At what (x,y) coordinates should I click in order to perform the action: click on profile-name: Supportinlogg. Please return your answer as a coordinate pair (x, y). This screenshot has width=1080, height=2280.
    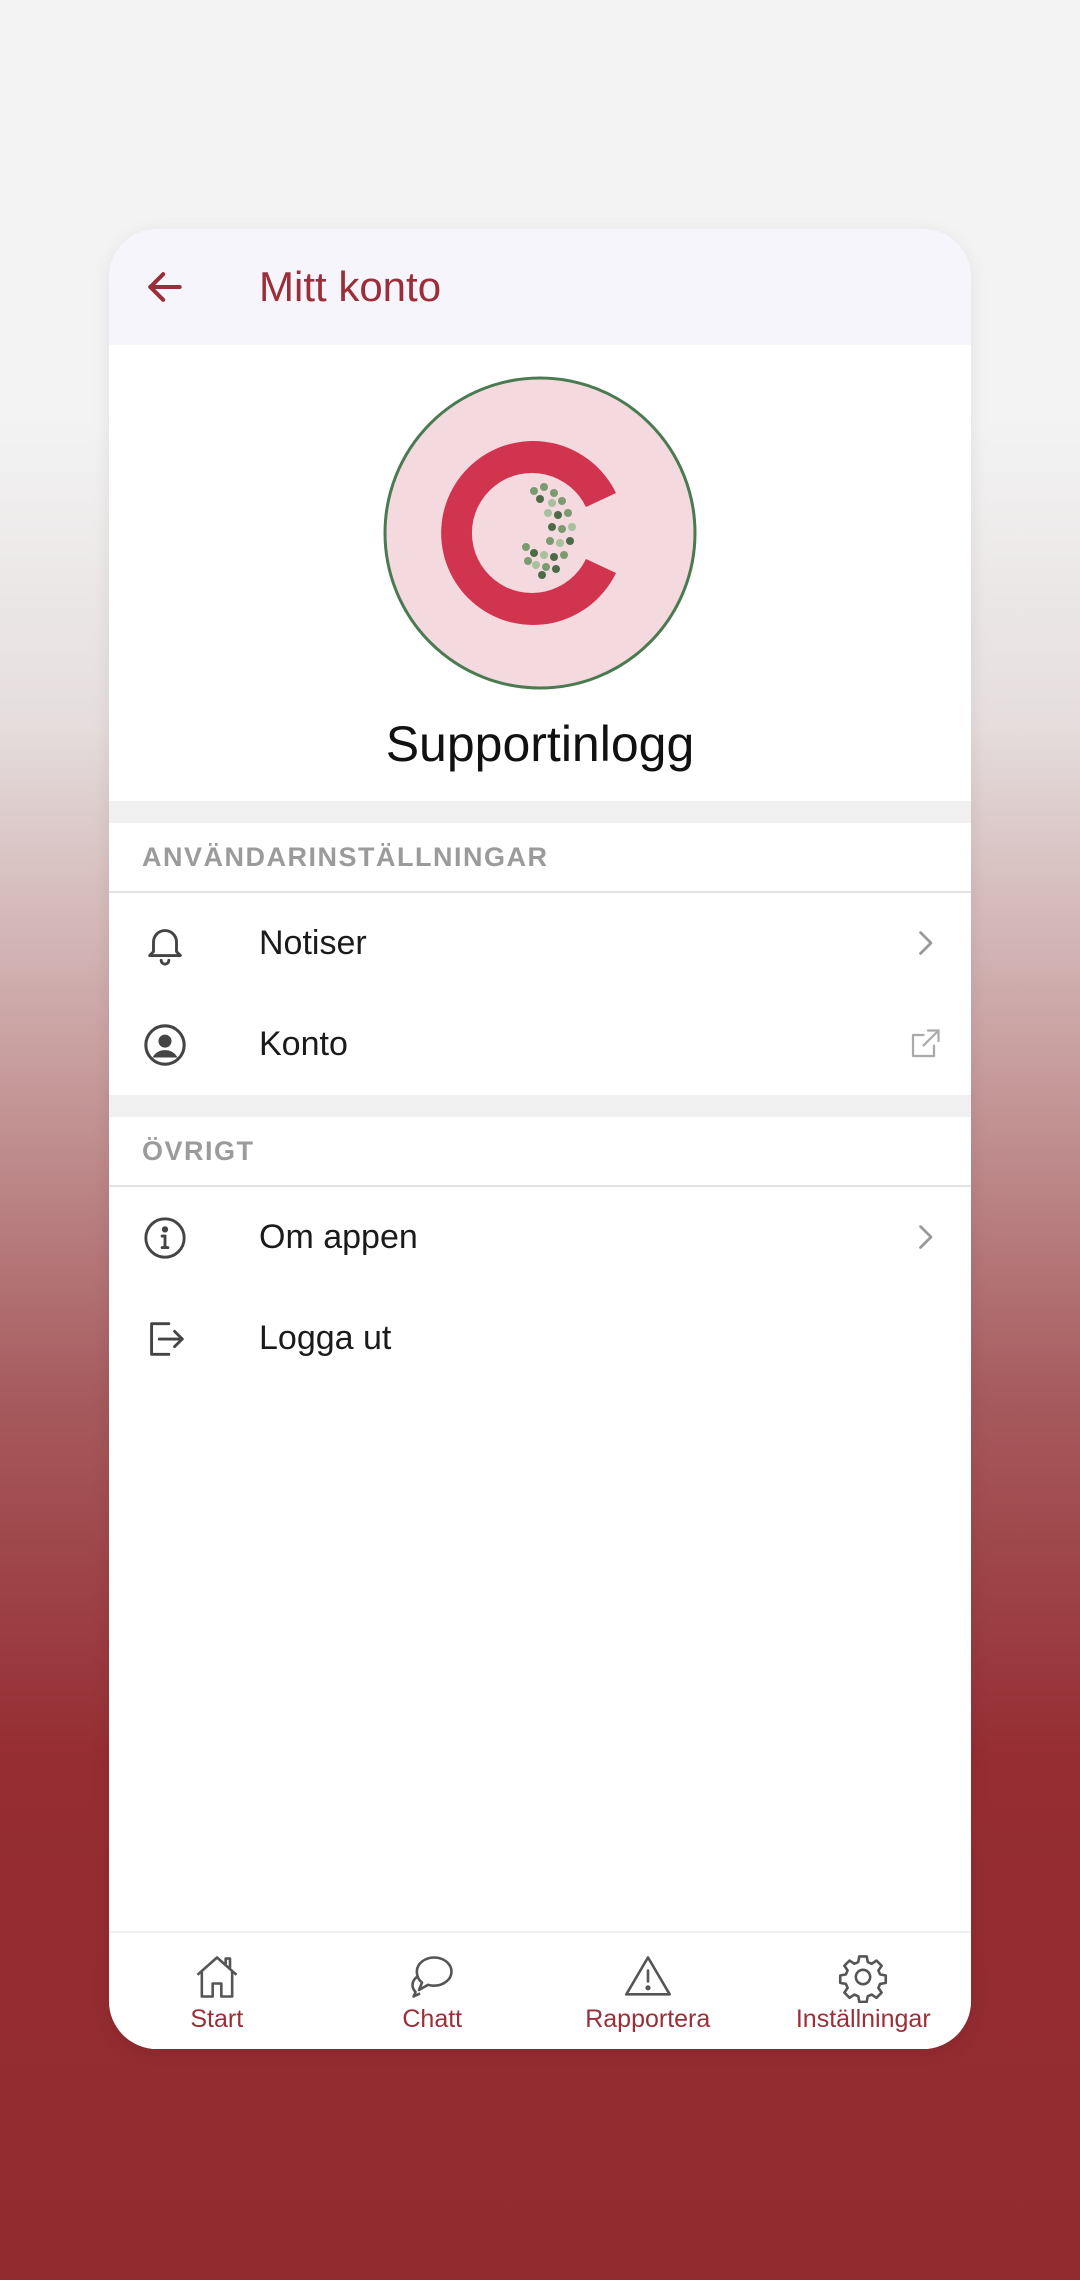
    Looking at the image, I should click on (540, 744).